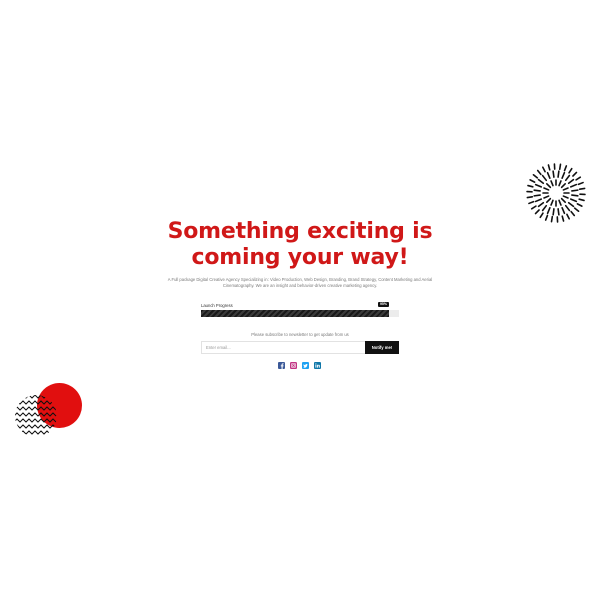 The image size is (600, 600). I want to click on instagram-icon, so click(293, 365).